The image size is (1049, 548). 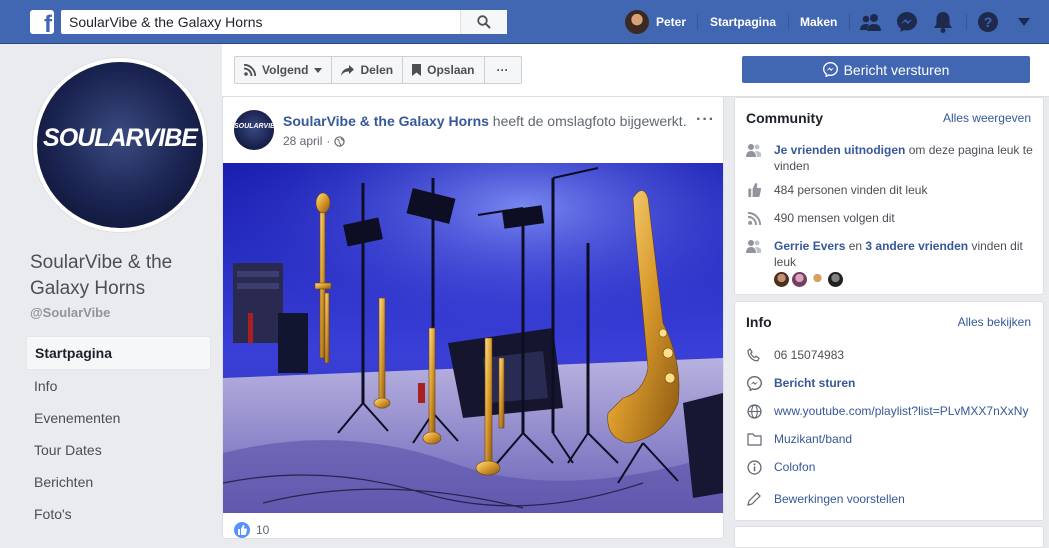 What do you see at coordinates (916, 246) in the screenshot?
I see `other-friends-link: 3 andere vrienden` at bounding box center [916, 246].